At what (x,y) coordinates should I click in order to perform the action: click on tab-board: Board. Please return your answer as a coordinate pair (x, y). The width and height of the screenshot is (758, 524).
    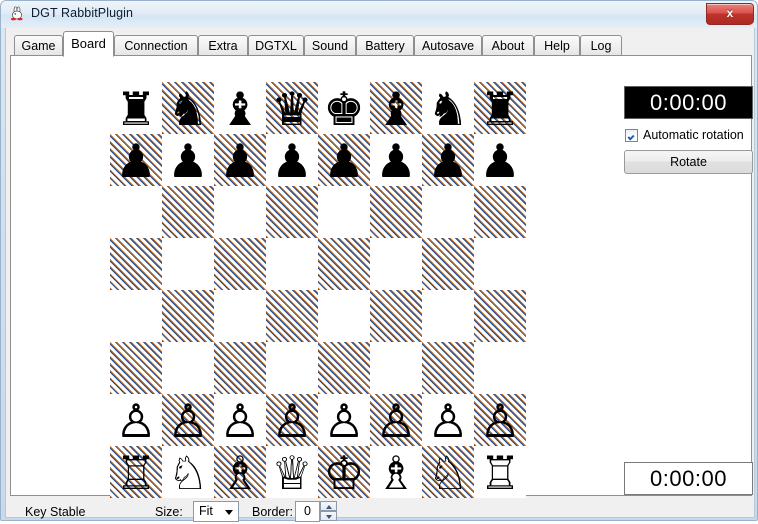
    Looking at the image, I should click on (88, 44).